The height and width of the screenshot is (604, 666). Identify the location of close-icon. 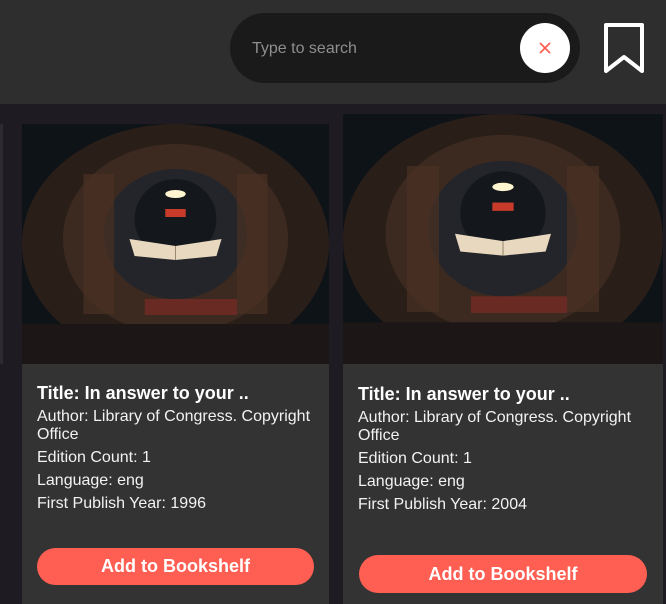
(545, 48).